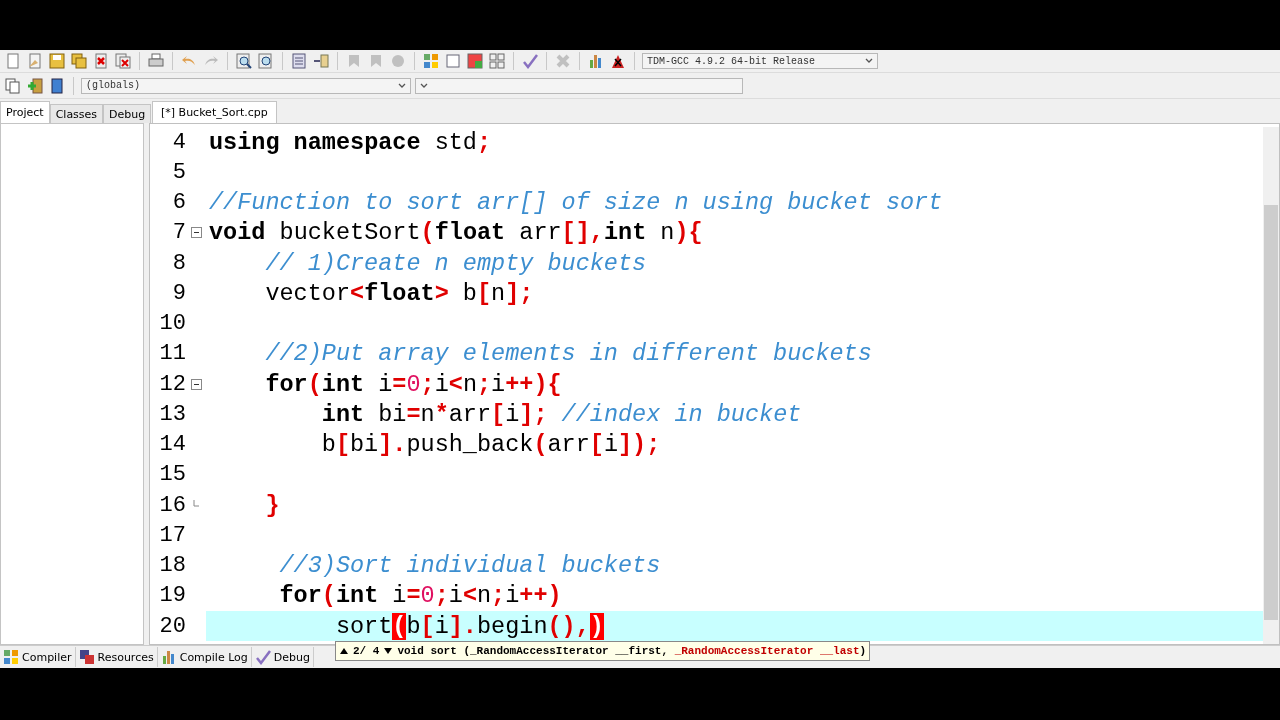  What do you see at coordinates (172, 414) in the screenshot?
I see `line-number: 13` at bounding box center [172, 414].